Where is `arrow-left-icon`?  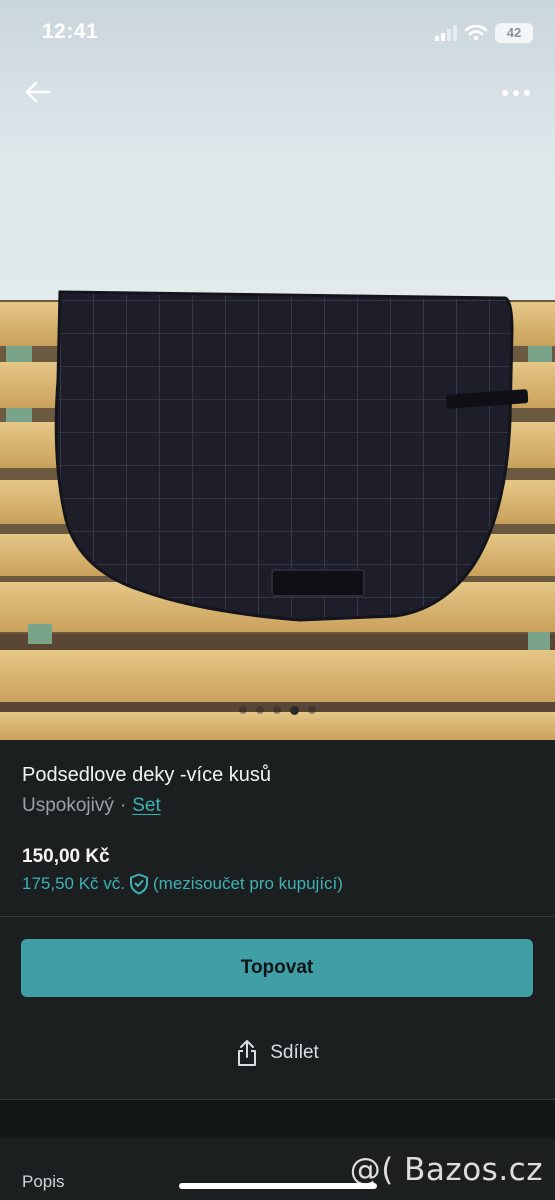 arrow-left-icon is located at coordinates (38, 92).